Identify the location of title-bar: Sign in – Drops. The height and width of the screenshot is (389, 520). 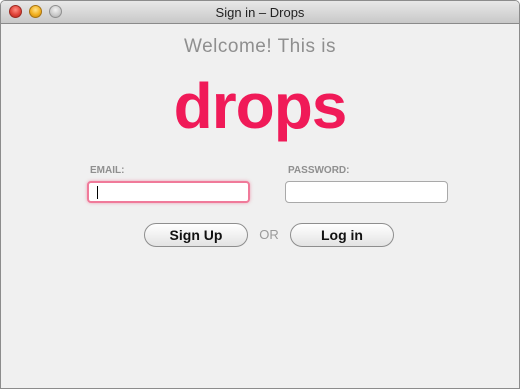
(260, 12).